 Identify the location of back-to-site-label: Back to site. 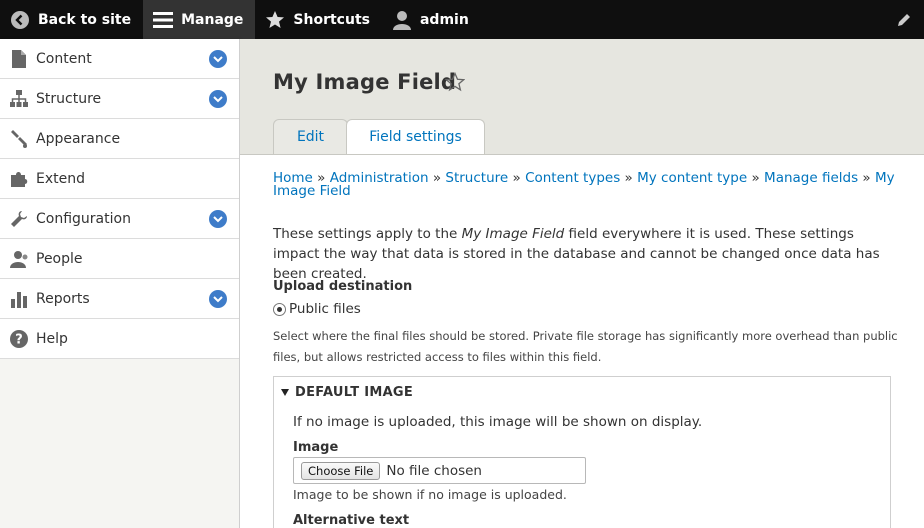
(85, 19).